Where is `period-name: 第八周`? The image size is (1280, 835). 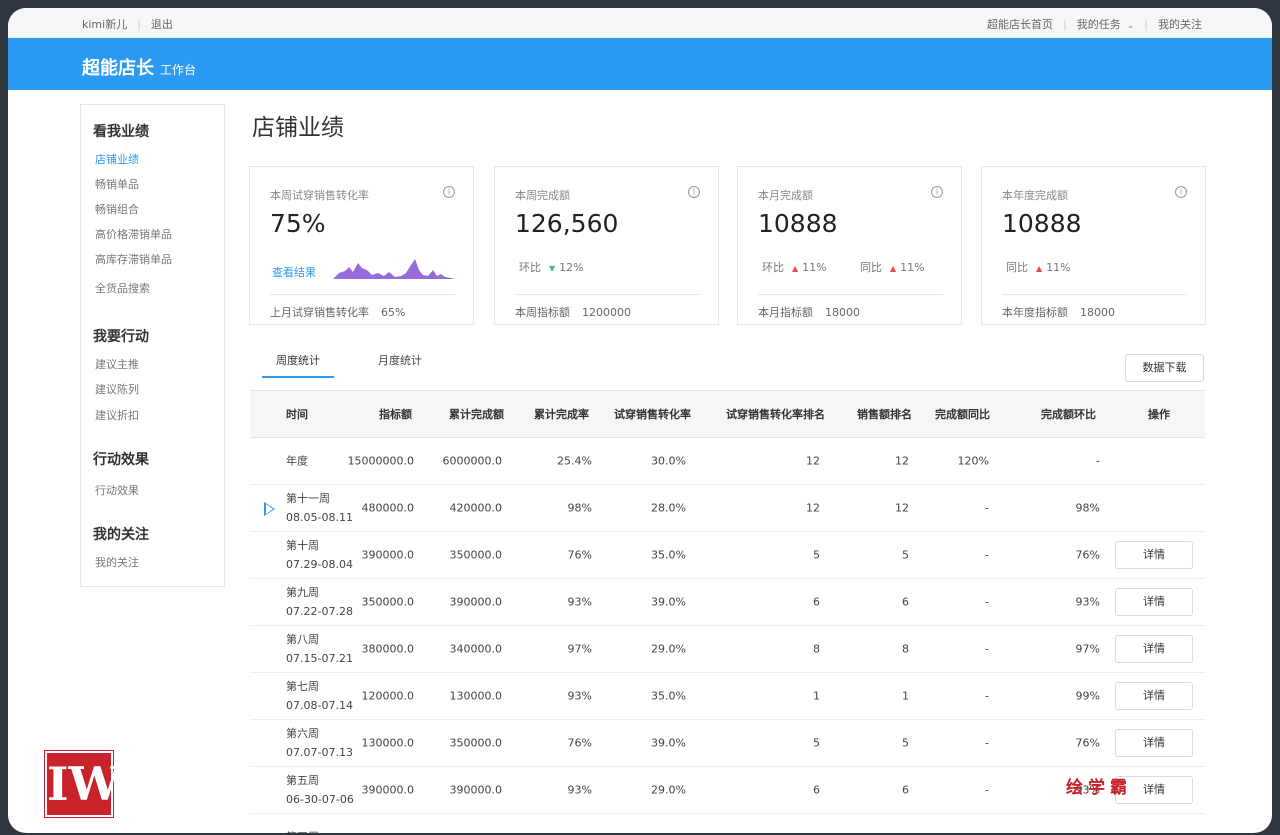
period-name: 第八周 is located at coordinates (302, 639).